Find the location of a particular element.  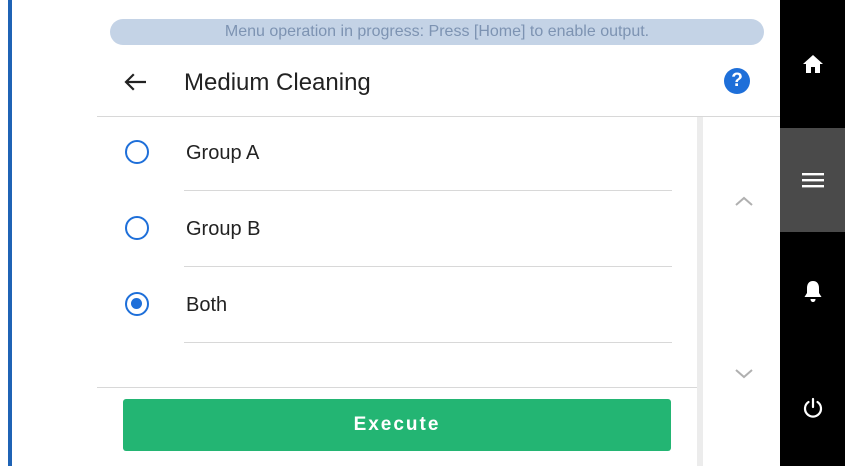

scroll-up-button is located at coordinates (744, 201).